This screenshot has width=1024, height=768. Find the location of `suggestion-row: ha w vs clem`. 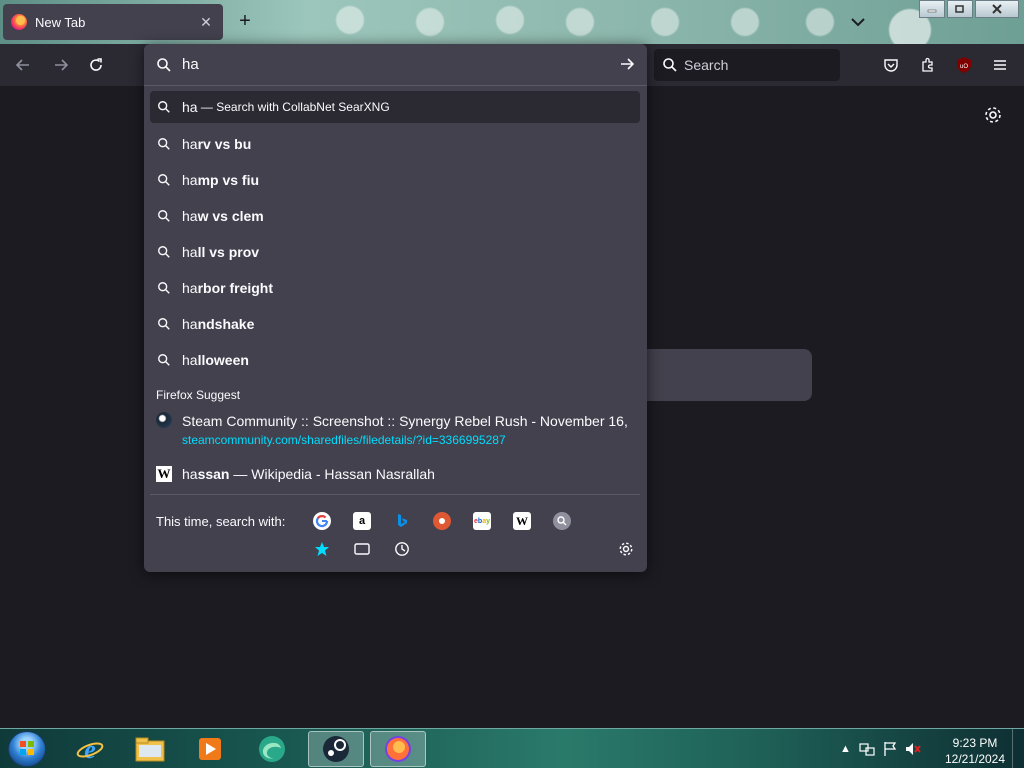

suggestion-row: ha w vs clem is located at coordinates (395, 216).